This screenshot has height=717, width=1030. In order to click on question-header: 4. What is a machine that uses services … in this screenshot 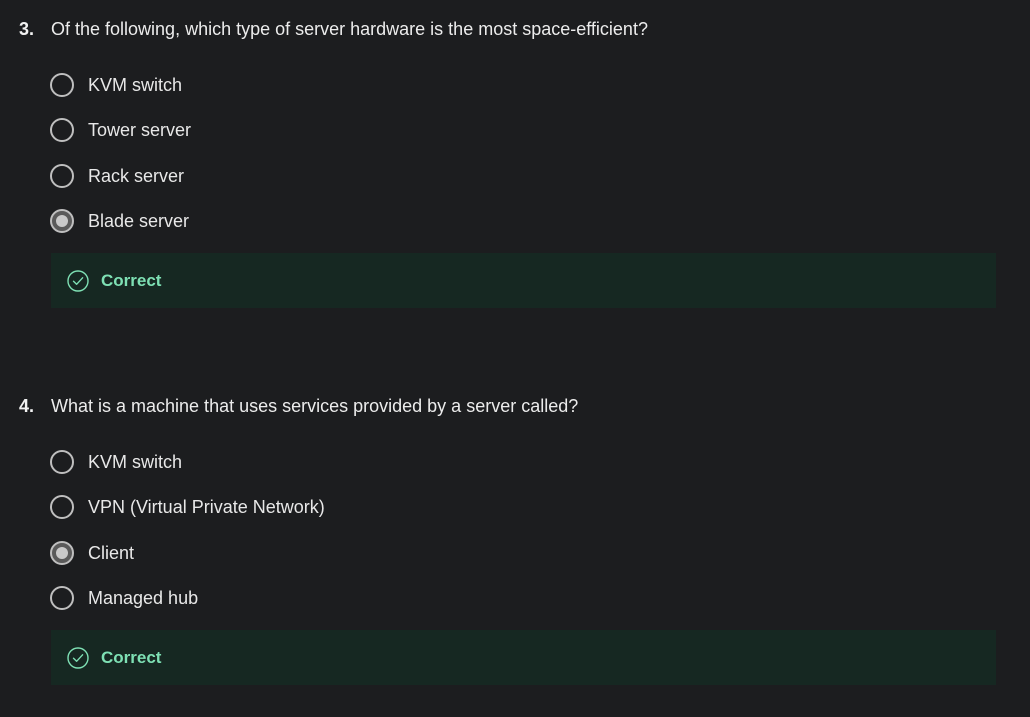, I will do `click(298, 406)`.